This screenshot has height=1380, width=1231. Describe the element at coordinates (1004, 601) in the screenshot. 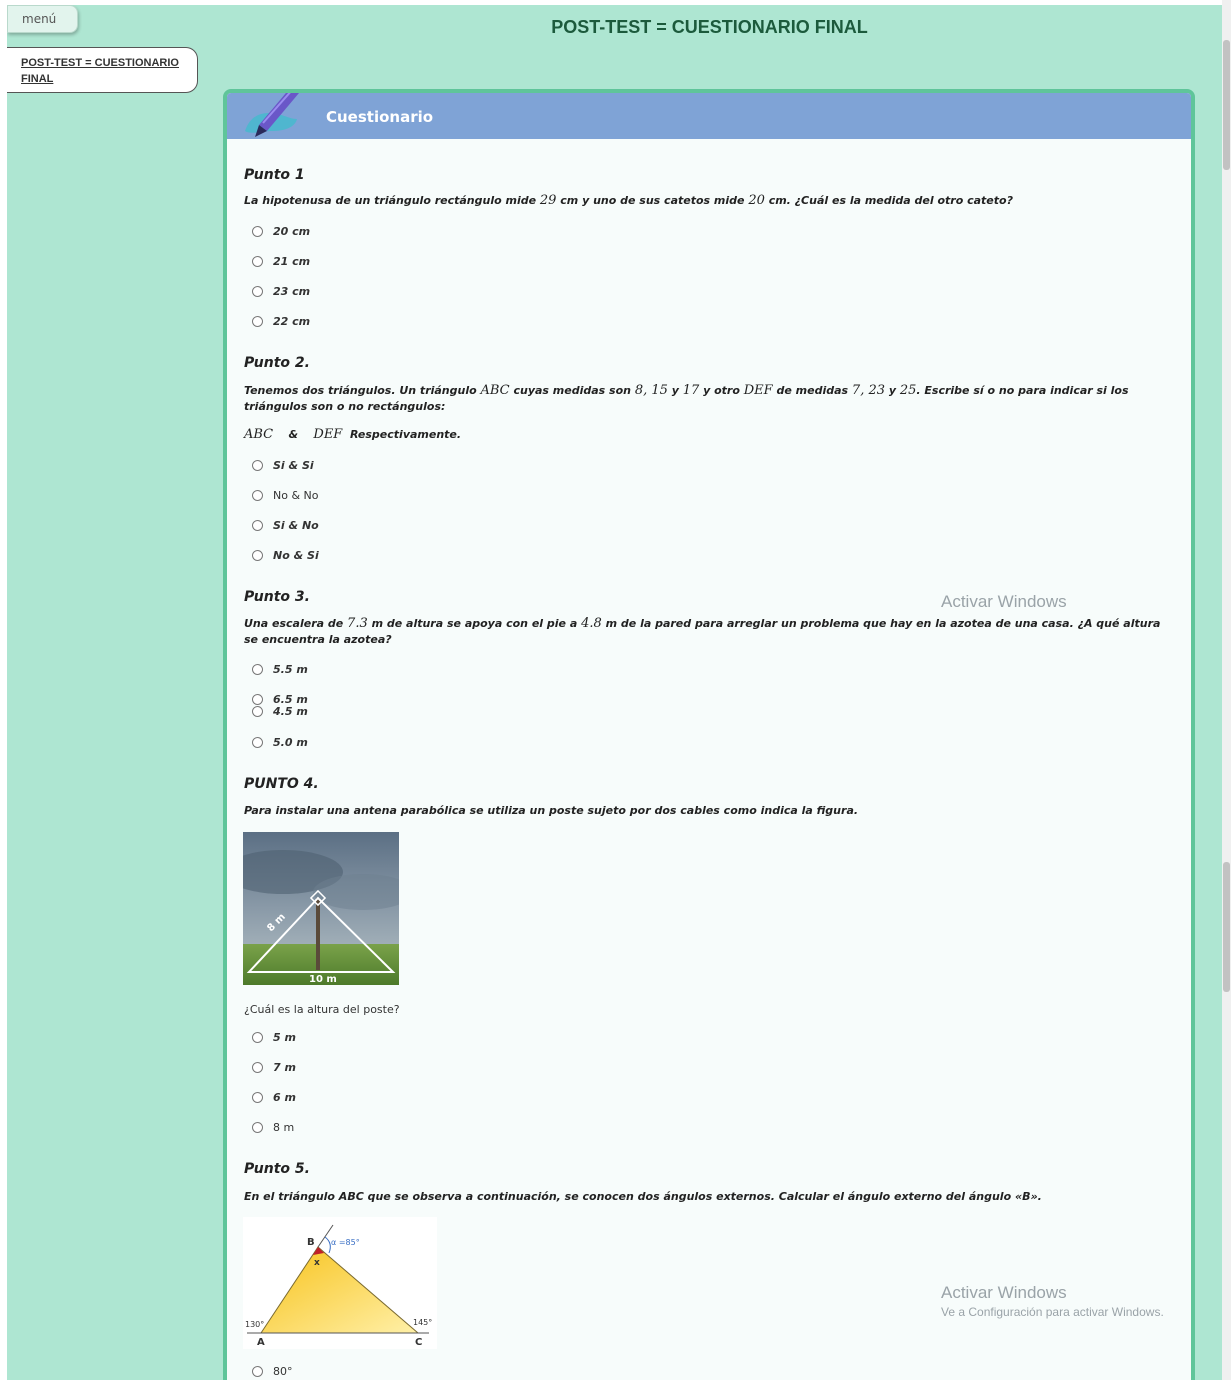

I see `activation-watermark: Activar Windows` at that location.